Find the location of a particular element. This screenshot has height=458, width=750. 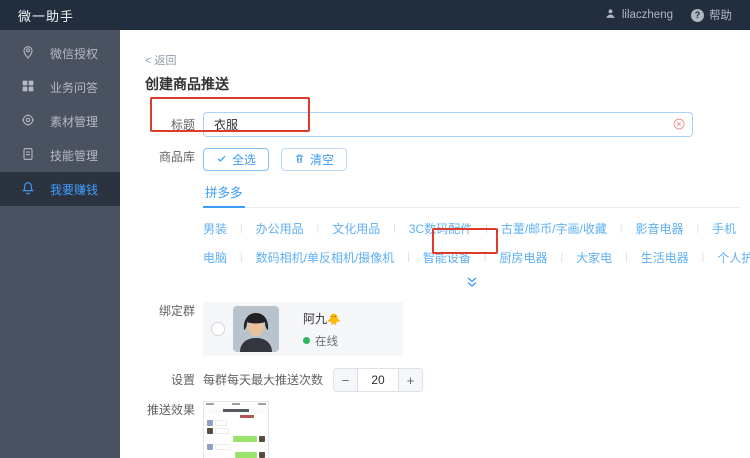

push-count-stepper: − 20 + is located at coordinates (378, 380).